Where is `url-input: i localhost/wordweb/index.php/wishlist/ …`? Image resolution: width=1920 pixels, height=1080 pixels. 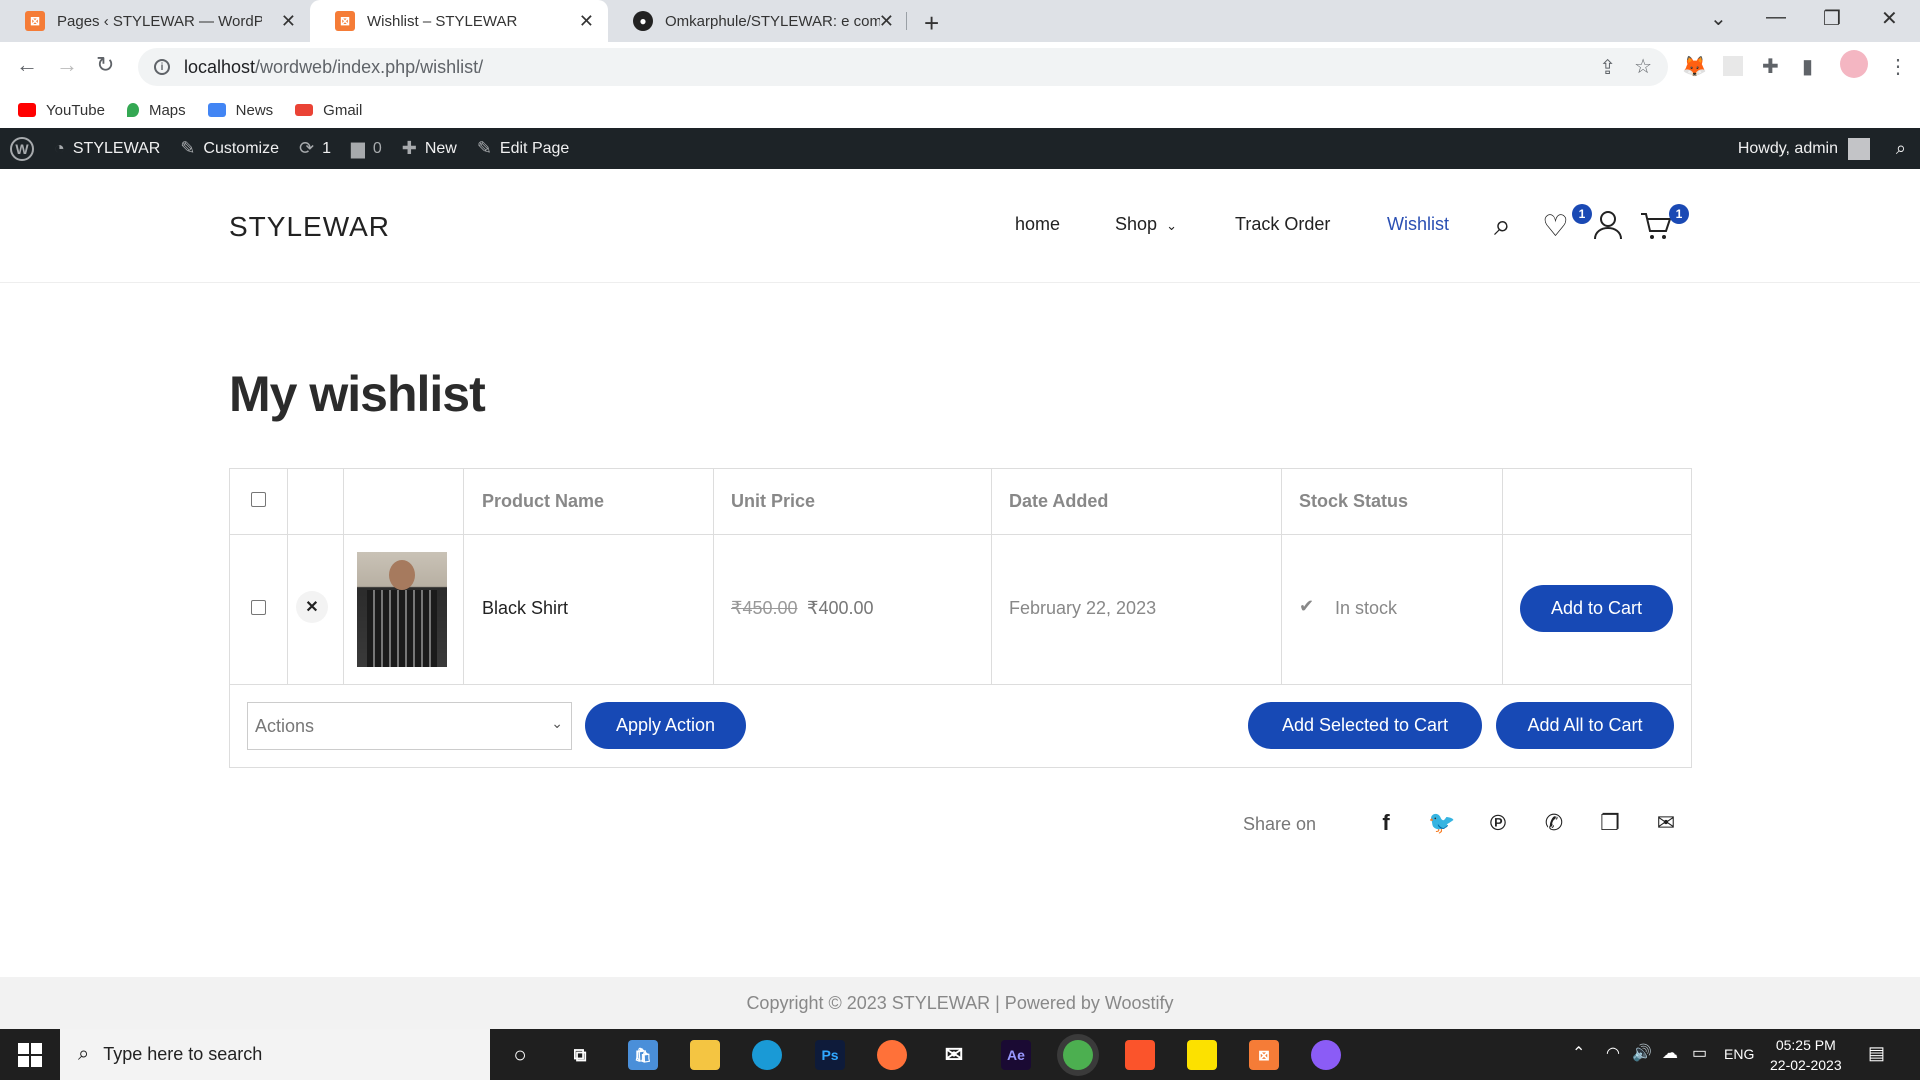
url-input: i localhost/wordweb/index.php/wishlist/ … is located at coordinates (903, 67).